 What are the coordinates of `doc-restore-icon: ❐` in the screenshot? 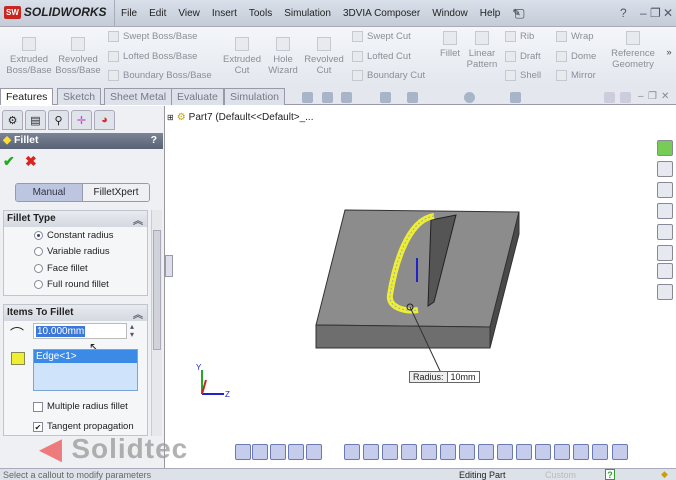 It's located at (652, 96).